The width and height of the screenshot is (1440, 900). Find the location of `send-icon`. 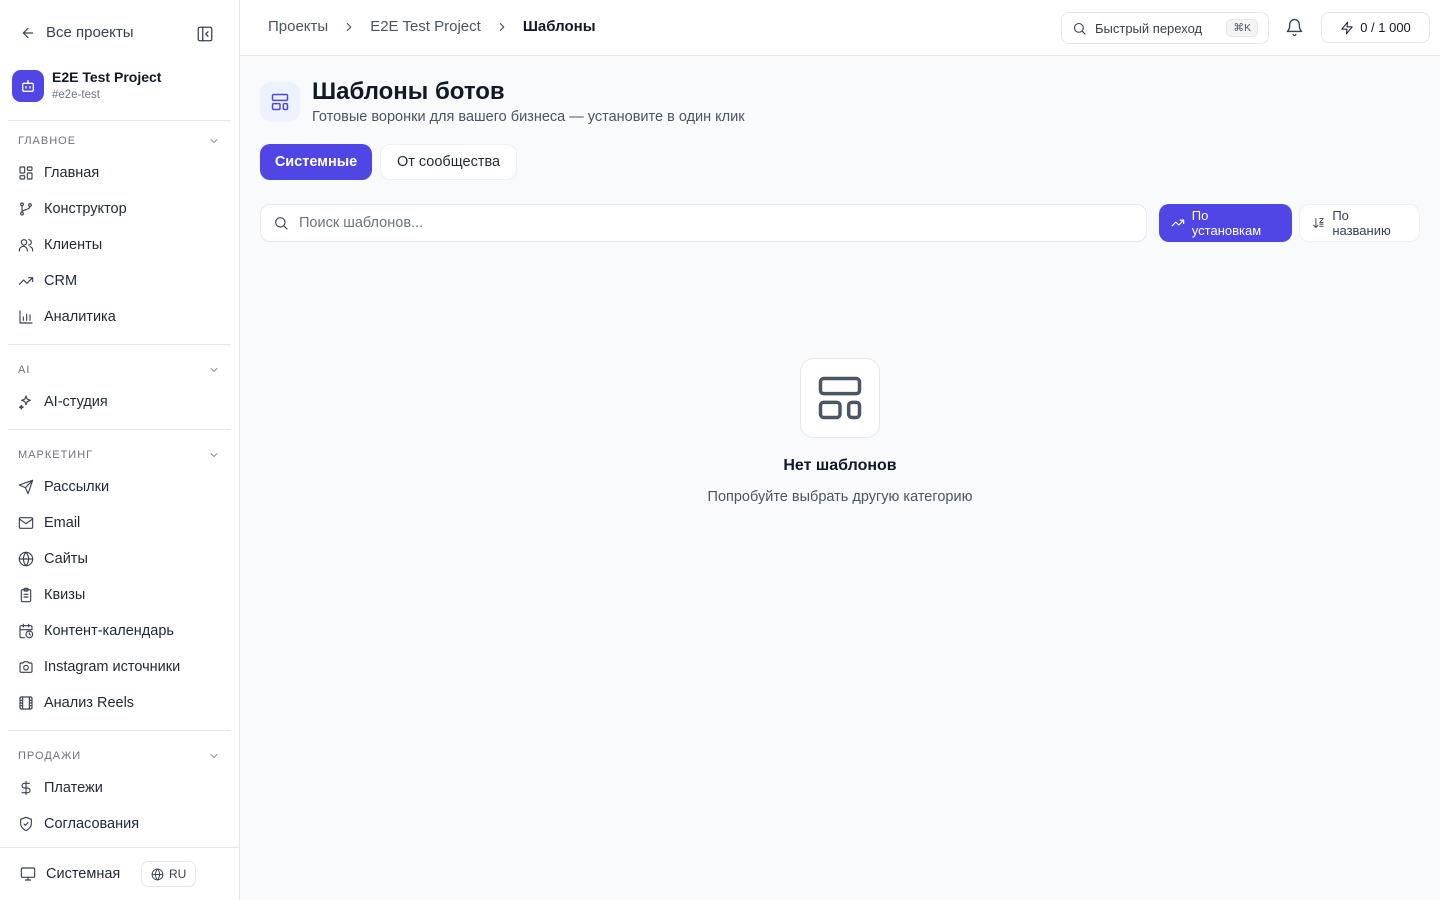

send-icon is located at coordinates (26, 487).